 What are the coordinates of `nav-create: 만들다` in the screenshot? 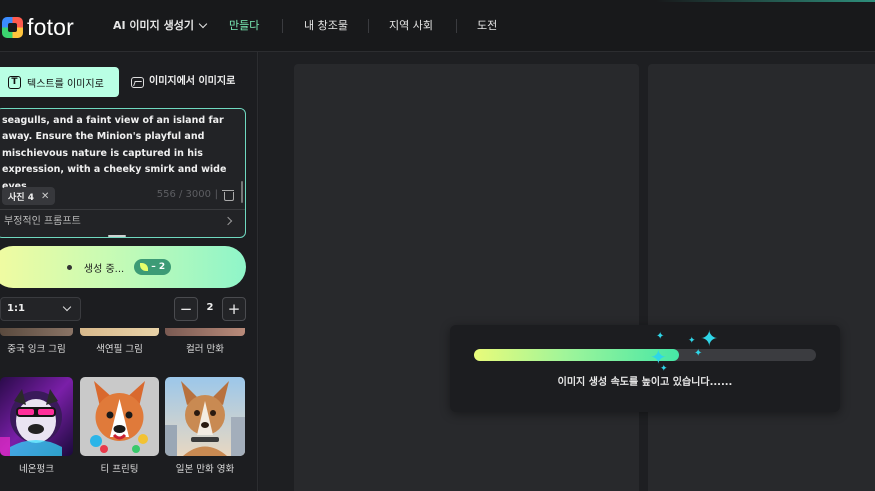 It's located at (244, 26).